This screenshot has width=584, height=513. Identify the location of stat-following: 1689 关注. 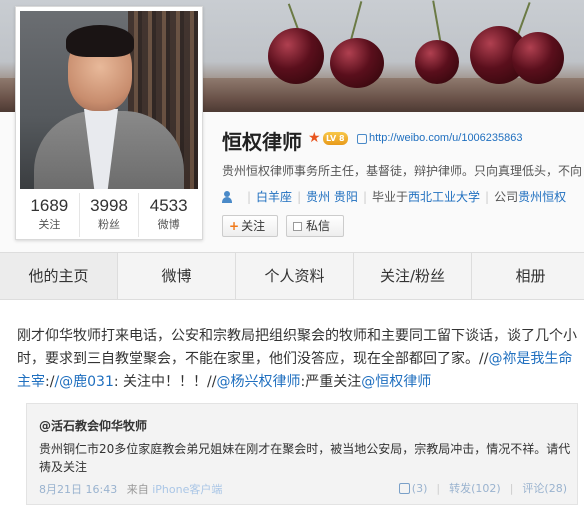
(50, 215).